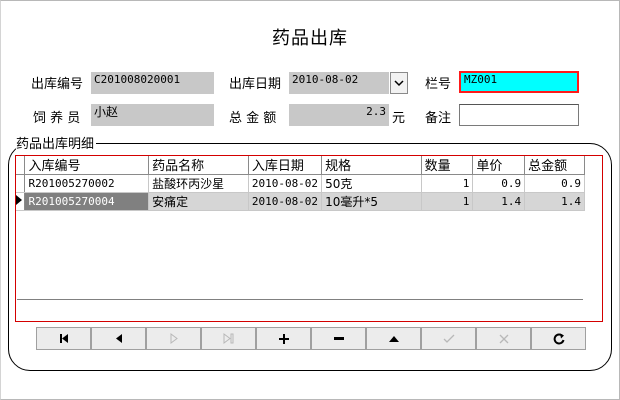 Image resolution: width=620 pixels, height=400 pixels. I want to click on minus-icon, so click(338, 338).